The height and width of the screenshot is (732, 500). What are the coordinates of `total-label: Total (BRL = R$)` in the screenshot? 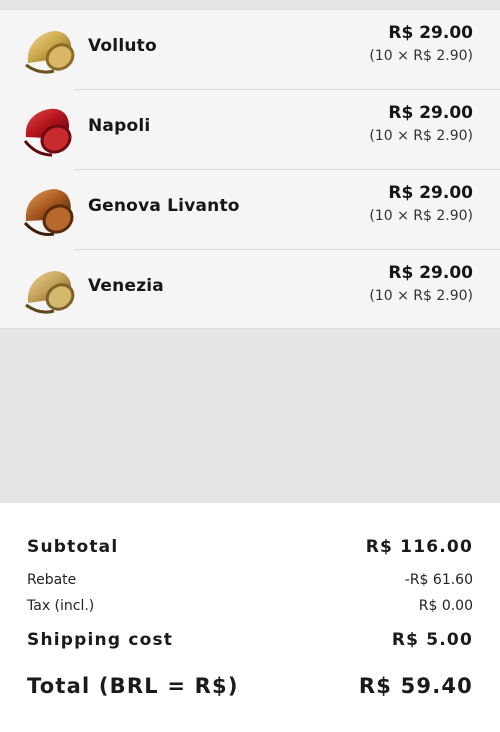 It's located at (133, 686).